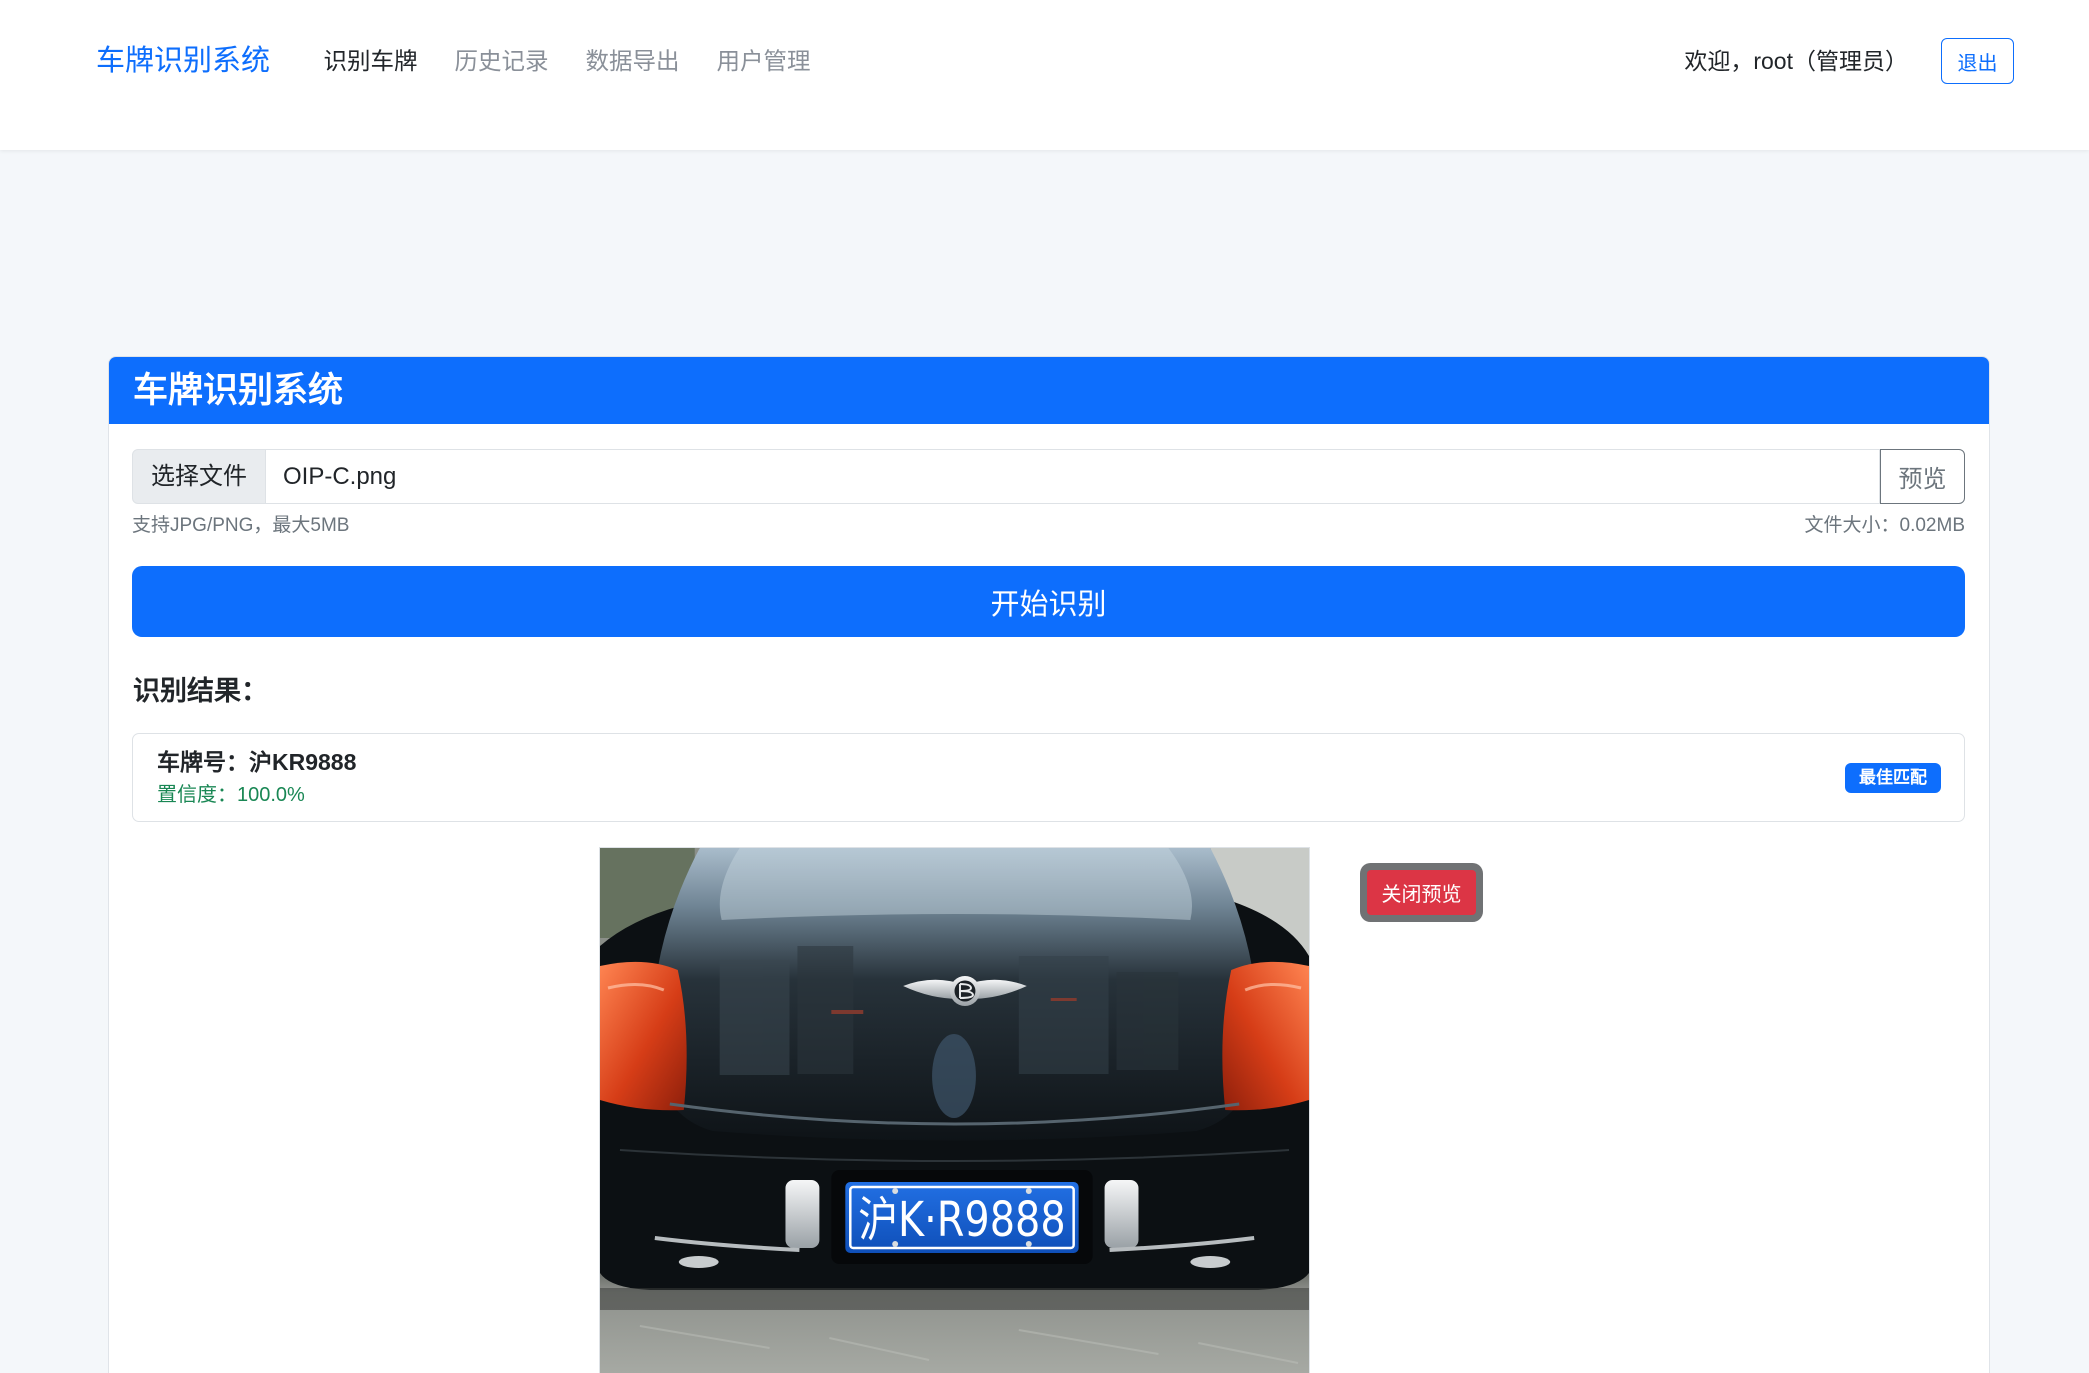 The image size is (2089, 1373). I want to click on reverse-light-left, so click(802, 1214).